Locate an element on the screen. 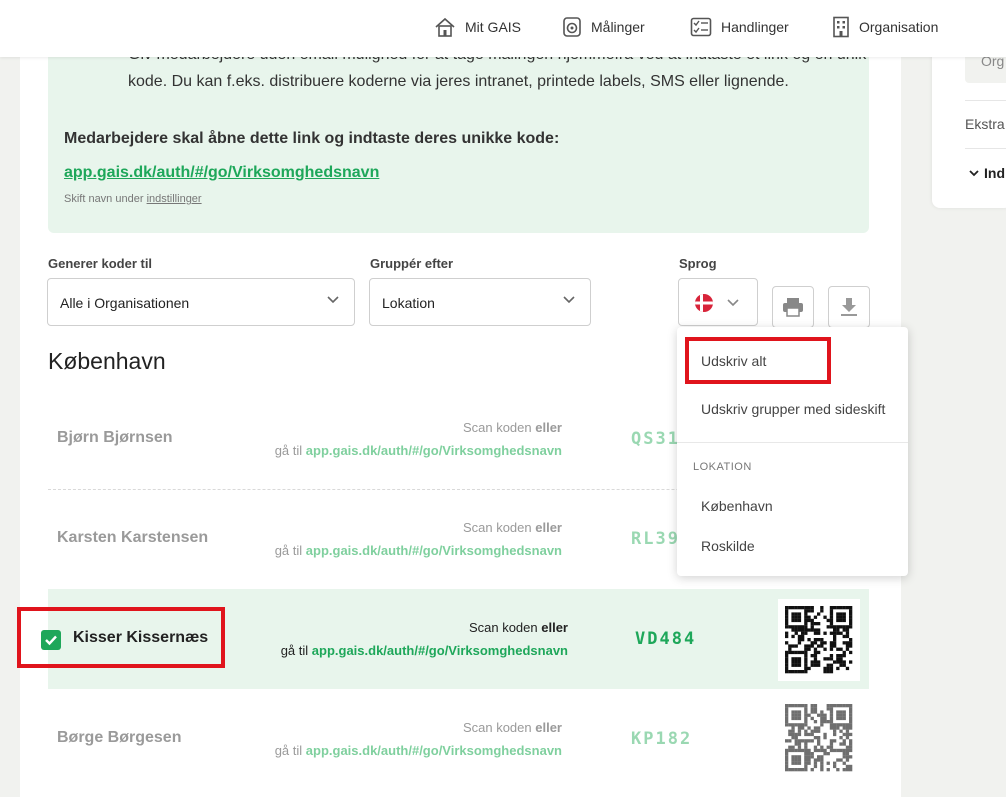  print-button is located at coordinates (793, 307).